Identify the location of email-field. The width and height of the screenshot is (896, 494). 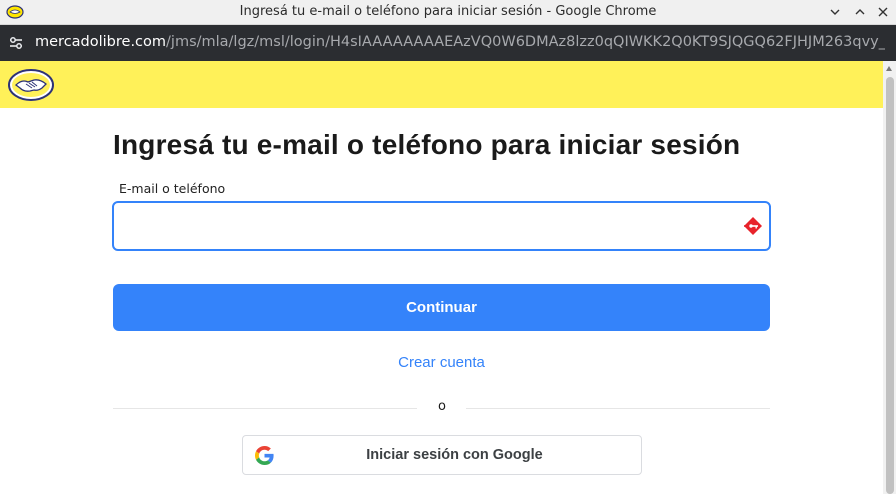
(441, 226).